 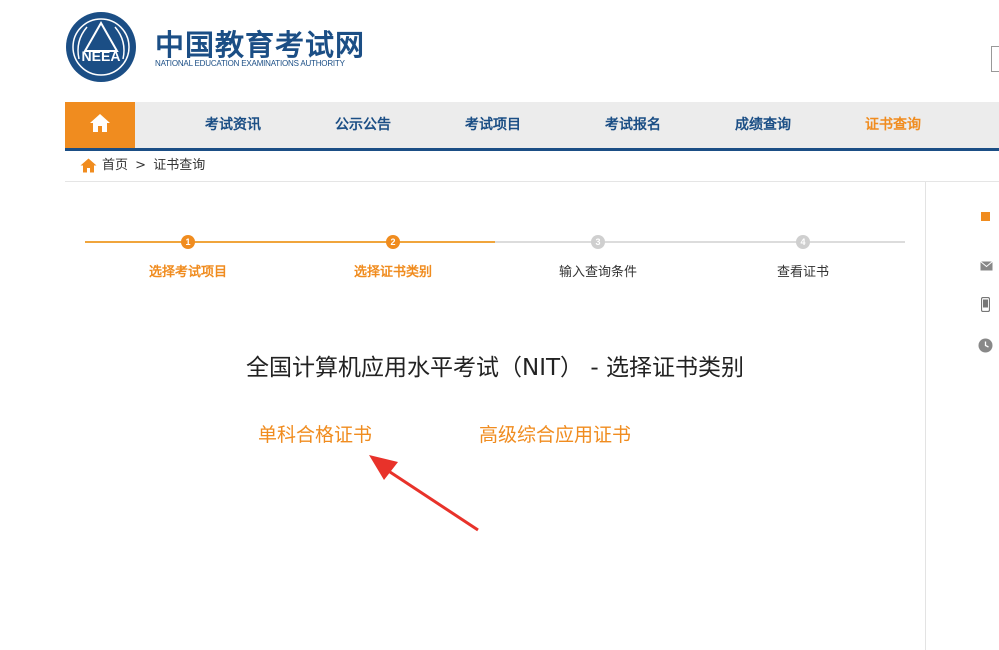 What do you see at coordinates (101, 56) in the screenshot?
I see `logo-text: NEEA` at bounding box center [101, 56].